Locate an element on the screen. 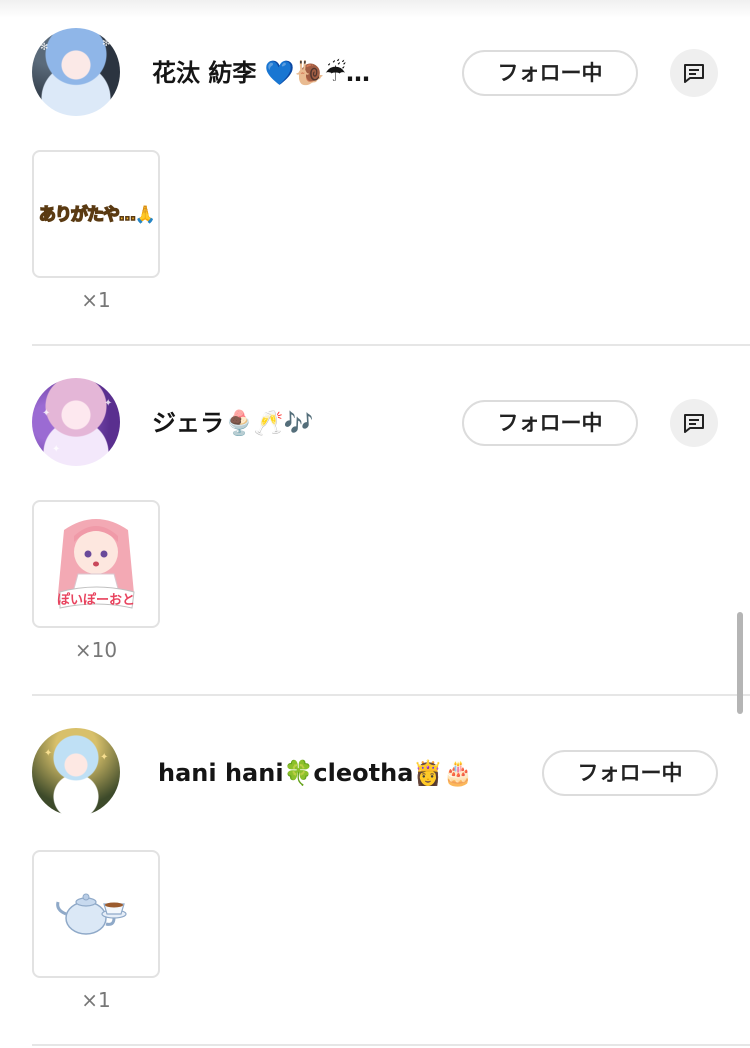 This screenshot has width=750, height=1048. avatar: ✻ ✻ is located at coordinates (76, 72).